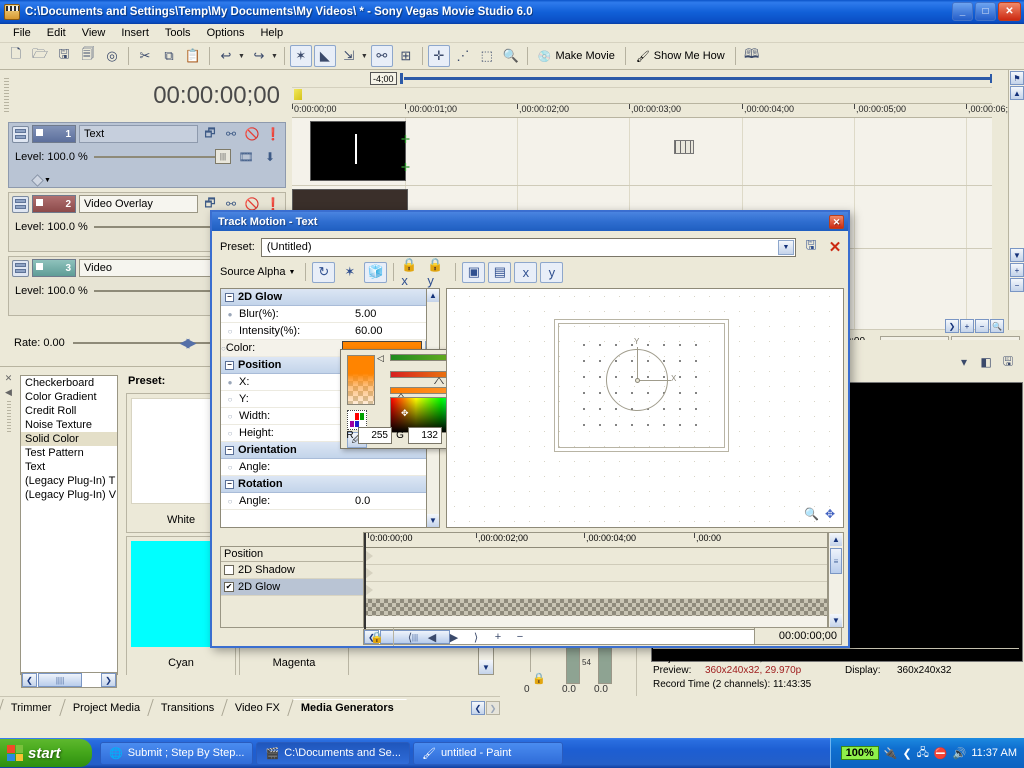 The image size is (1024, 768). What do you see at coordinates (511, 56) in the screenshot?
I see `zoom-edit-tool-icon: 🔍` at bounding box center [511, 56].